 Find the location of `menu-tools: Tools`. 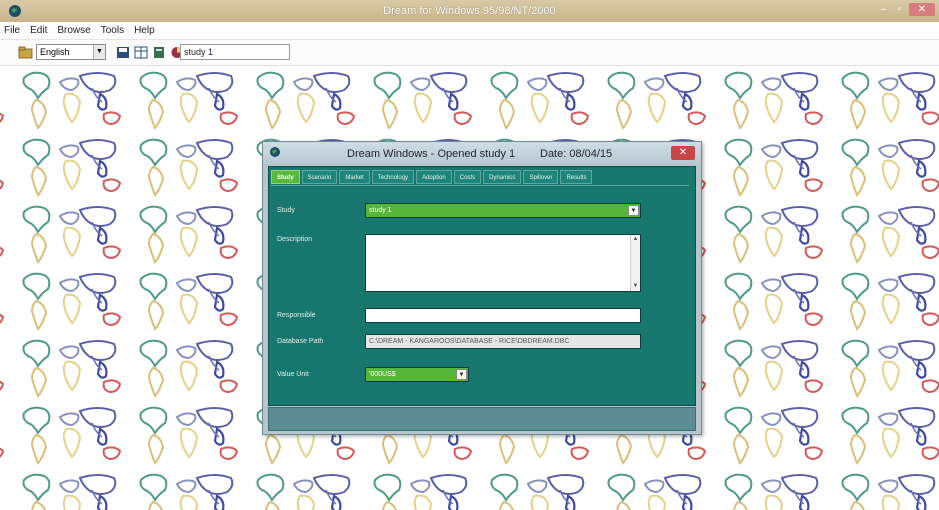

menu-tools: Tools is located at coordinates (112, 30).